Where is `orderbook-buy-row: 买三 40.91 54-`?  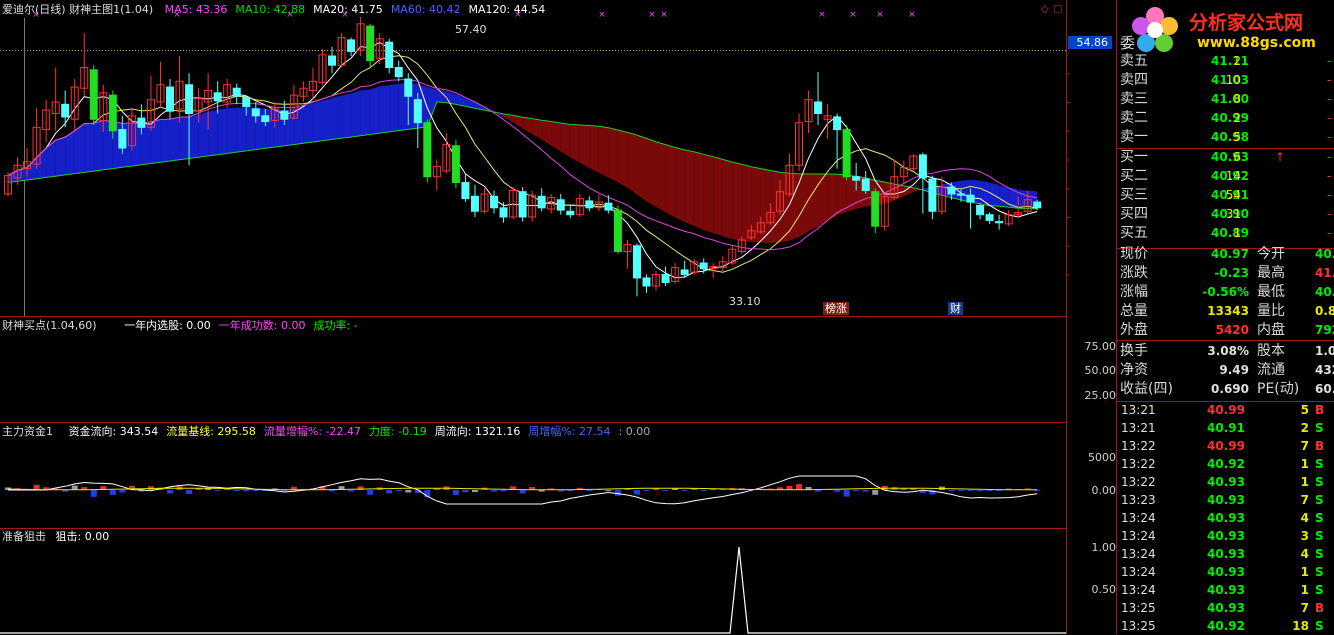 orderbook-buy-row: 买三 40.91 54- is located at coordinates (1226, 195).